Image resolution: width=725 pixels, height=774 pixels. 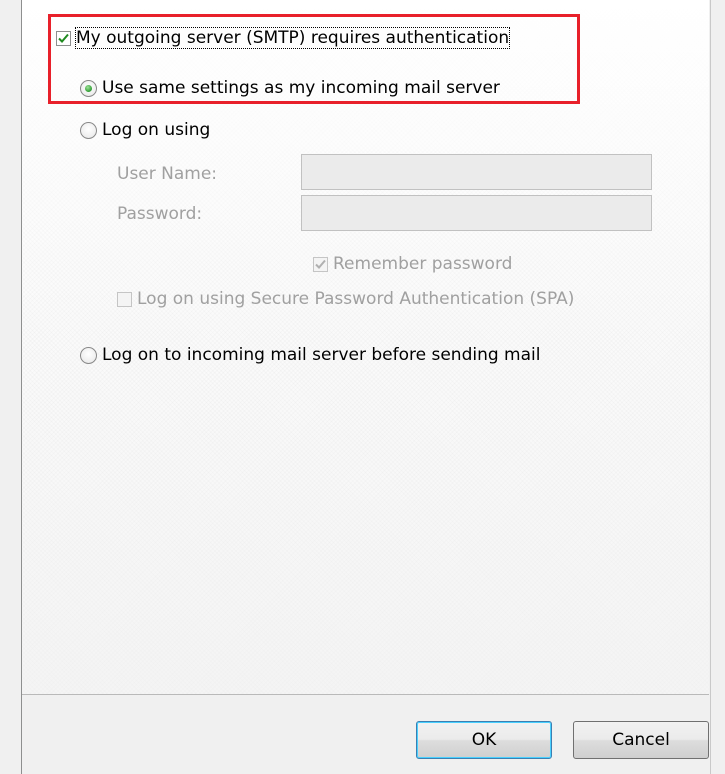 I want to click on ok-button-label: OK, so click(x=484, y=740).